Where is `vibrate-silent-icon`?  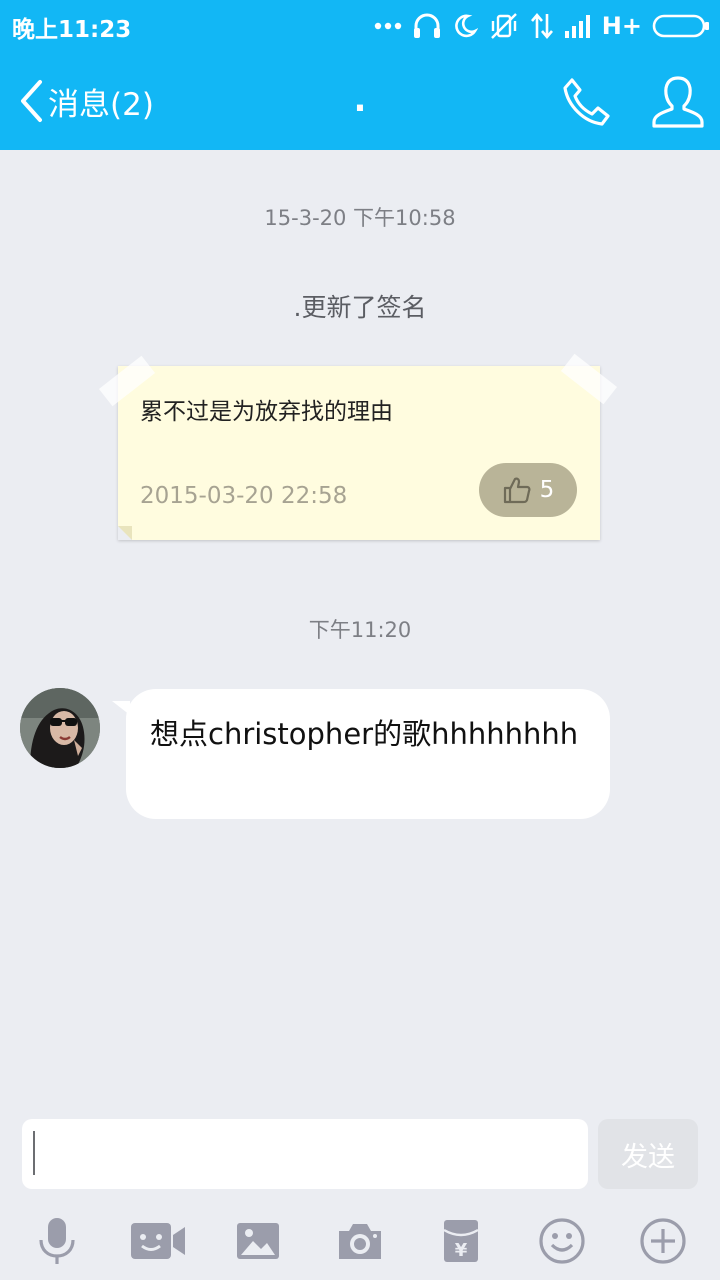
vibrate-silent-icon is located at coordinates (503, 26).